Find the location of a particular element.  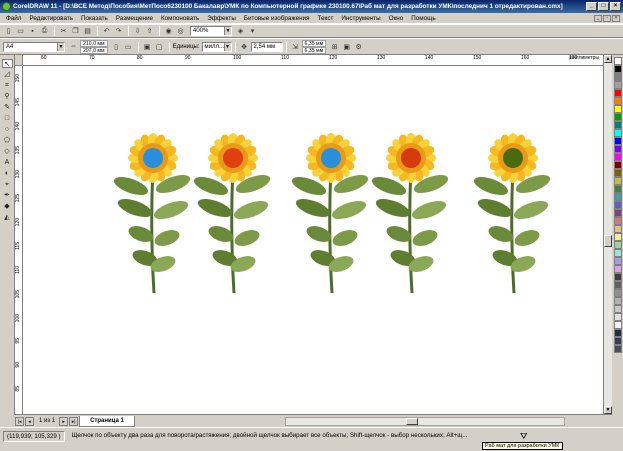

duplicate-x-field: 6,35 мм is located at coordinates (314, 43).